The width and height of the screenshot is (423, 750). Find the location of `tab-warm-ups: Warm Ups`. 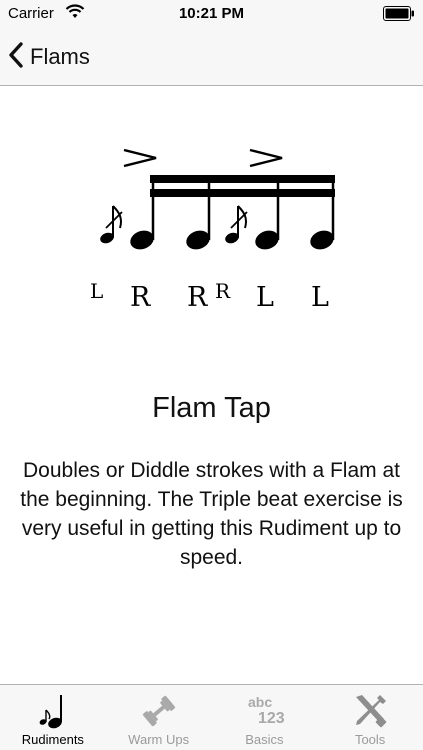

tab-warm-ups: Warm Ups is located at coordinates (159, 717).